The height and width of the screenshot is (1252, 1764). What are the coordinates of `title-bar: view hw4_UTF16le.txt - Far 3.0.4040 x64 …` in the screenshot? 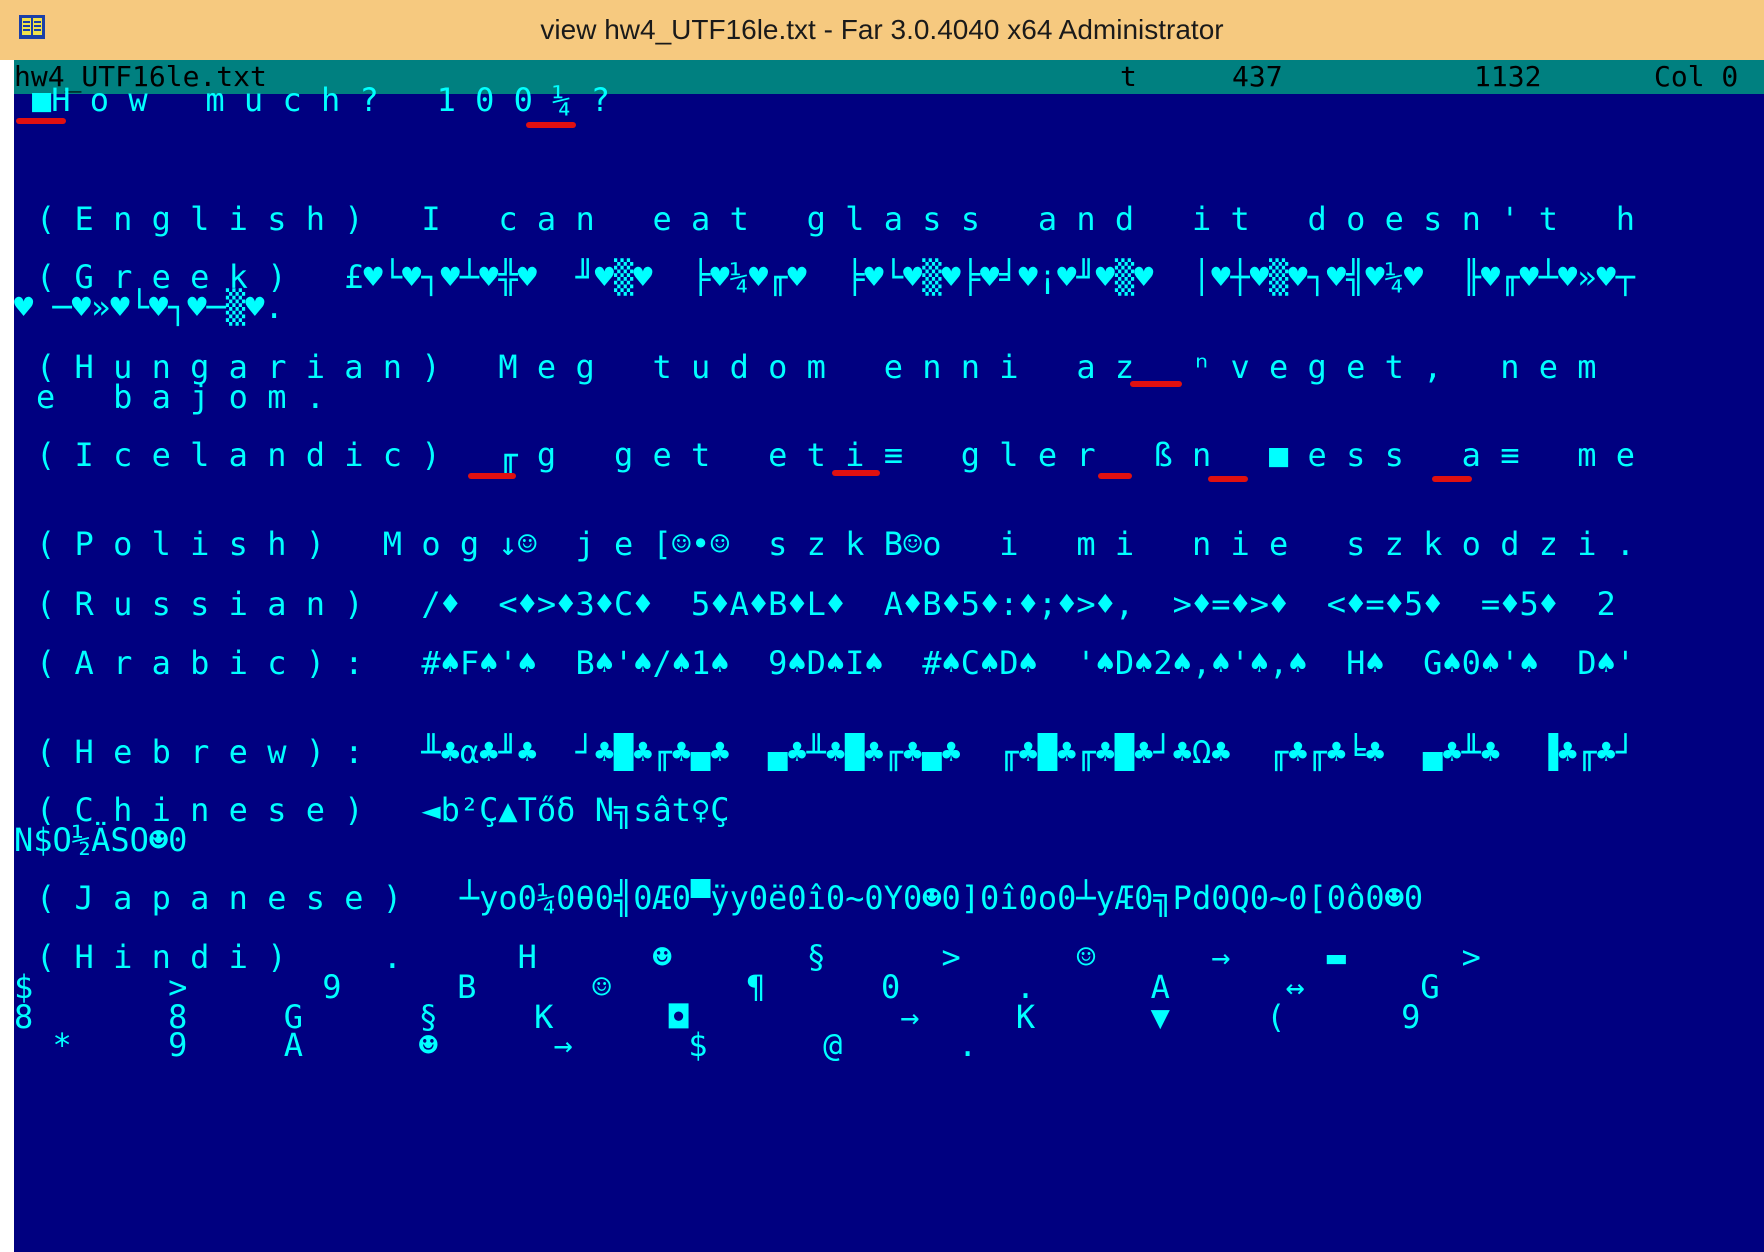 It's located at (882, 30).